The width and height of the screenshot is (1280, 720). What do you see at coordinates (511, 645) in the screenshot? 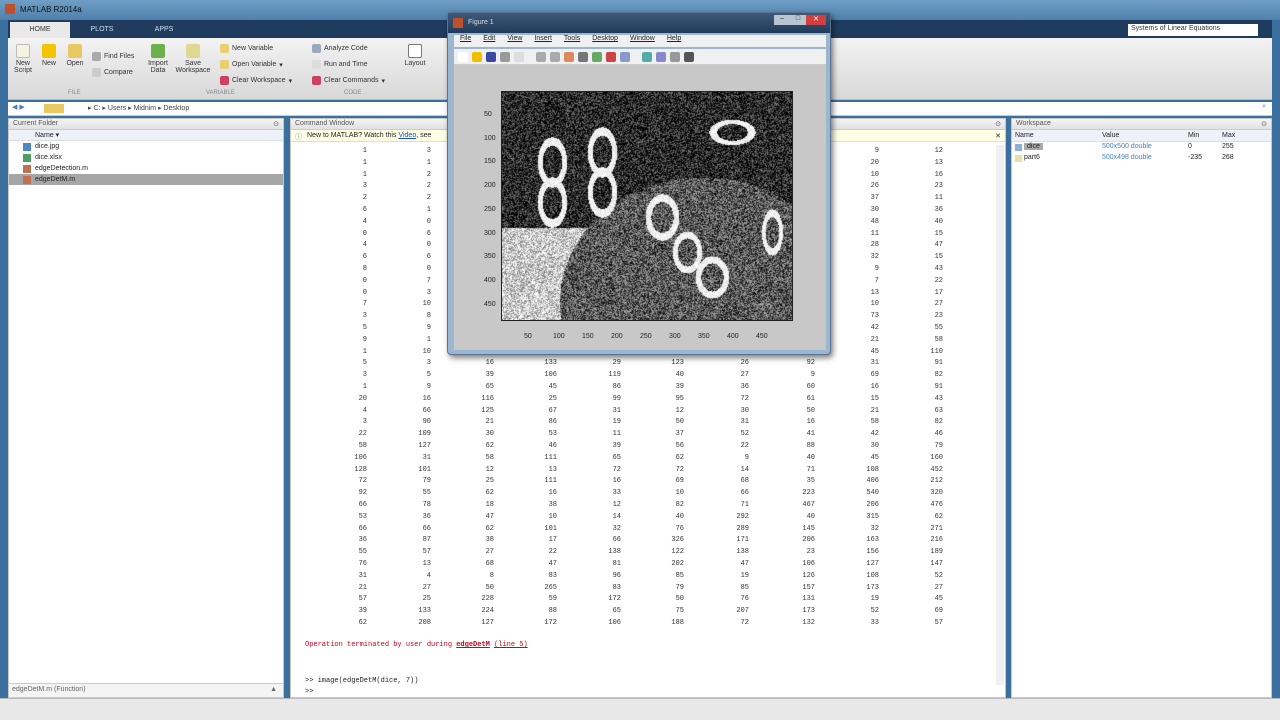
I see `error-line-link: (line 5)` at bounding box center [511, 645].